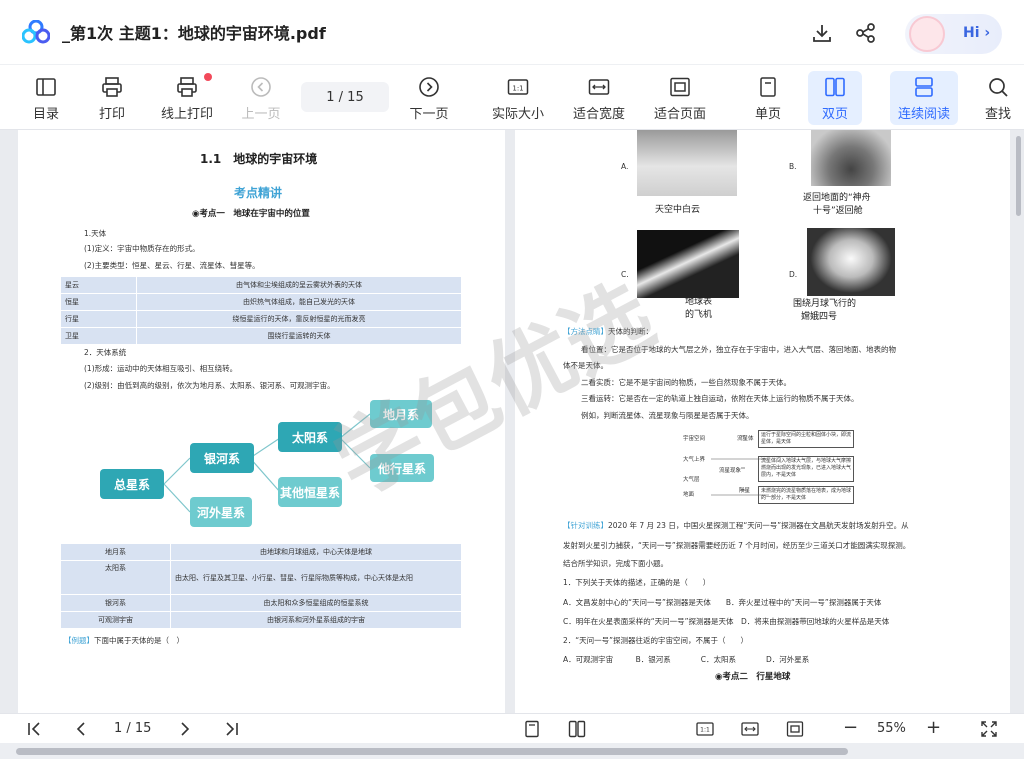  What do you see at coordinates (851, 262) in the screenshot?
I see `photo-probe` at bounding box center [851, 262].